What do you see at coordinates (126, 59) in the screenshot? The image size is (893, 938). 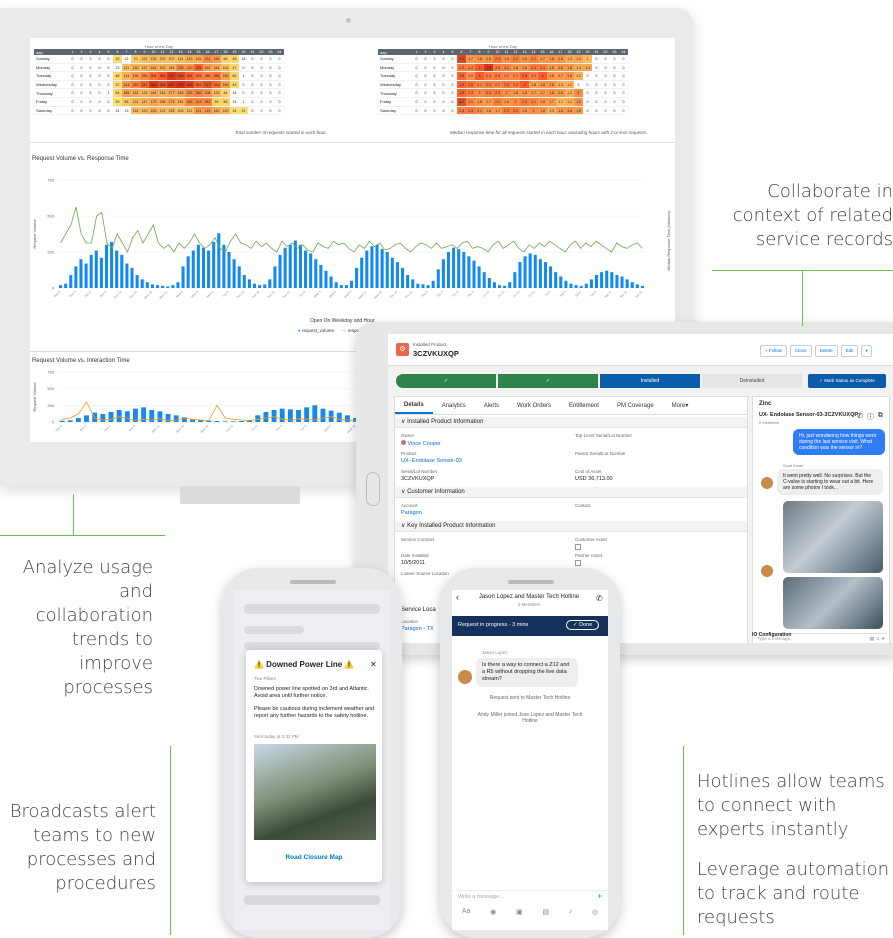 I see `heatmap-cell: 12` at bounding box center [126, 59].